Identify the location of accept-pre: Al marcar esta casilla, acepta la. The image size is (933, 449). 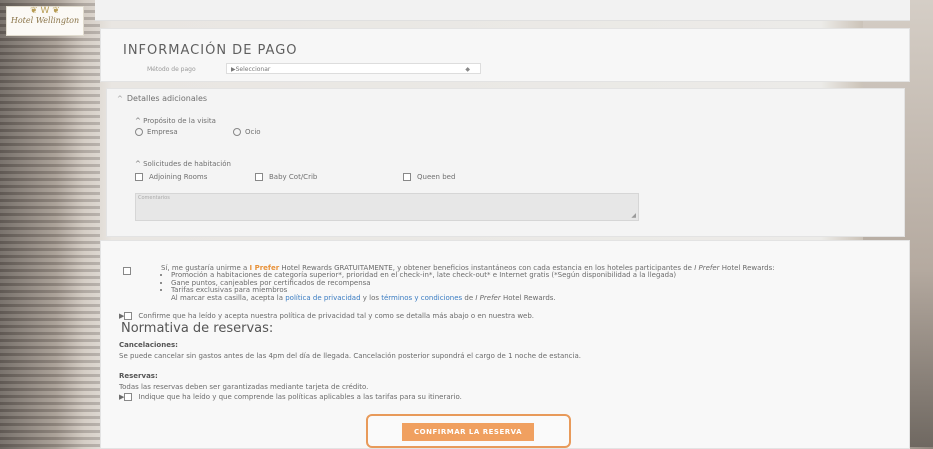
(228, 297).